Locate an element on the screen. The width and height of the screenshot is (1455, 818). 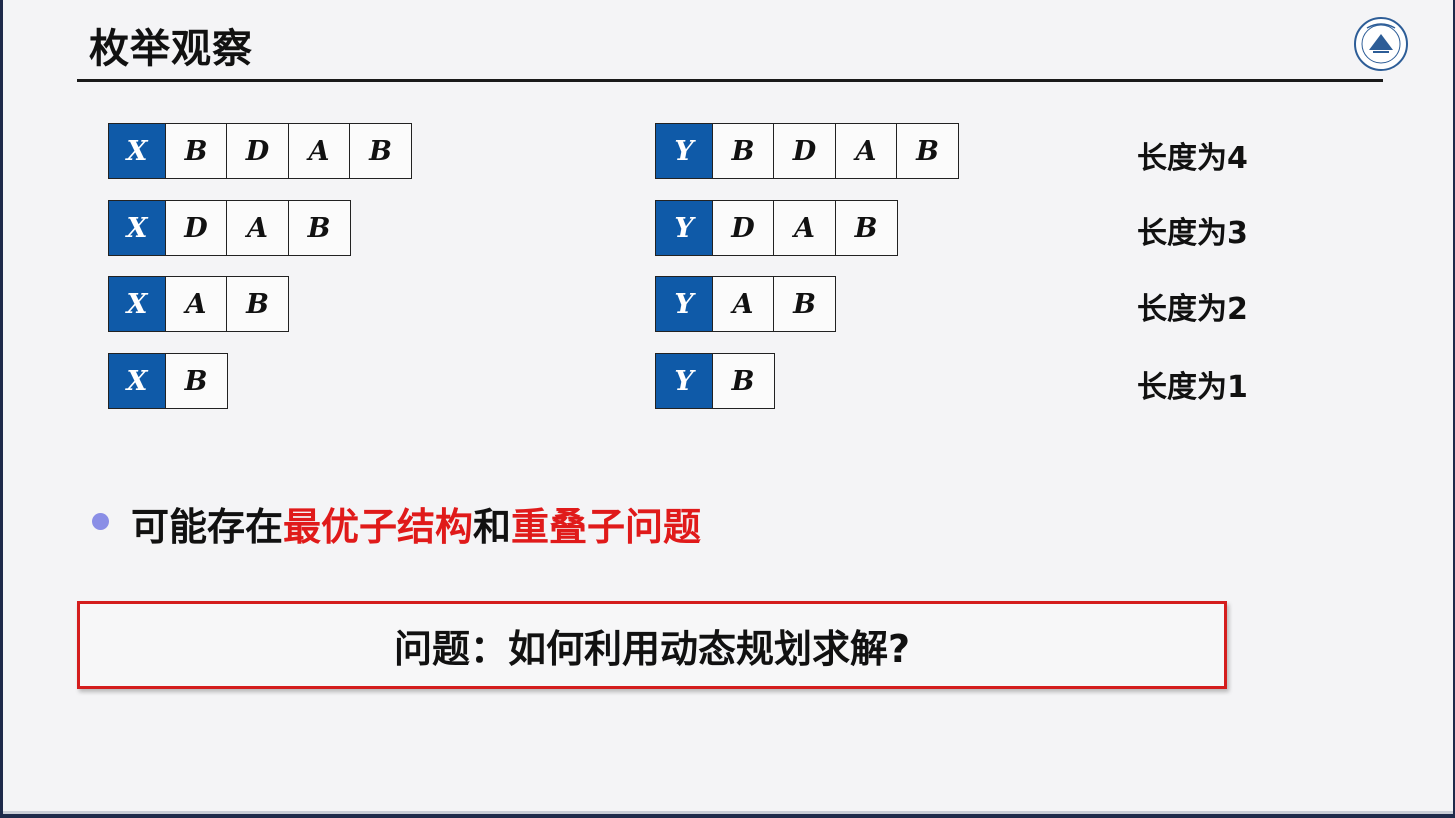
length-label: 长度为4 is located at coordinates (1192, 158).